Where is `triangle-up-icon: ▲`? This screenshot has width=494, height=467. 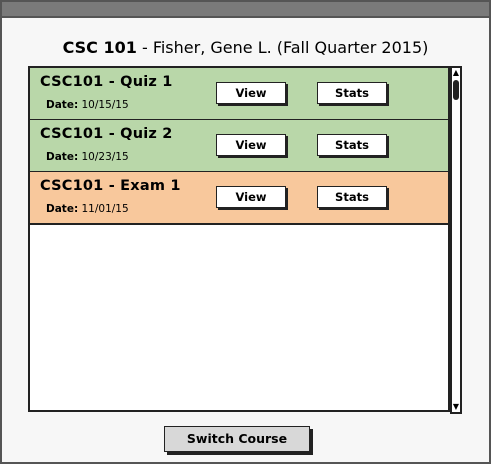 triangle-up-icon: ▲ is located at coordinates (456, 73).